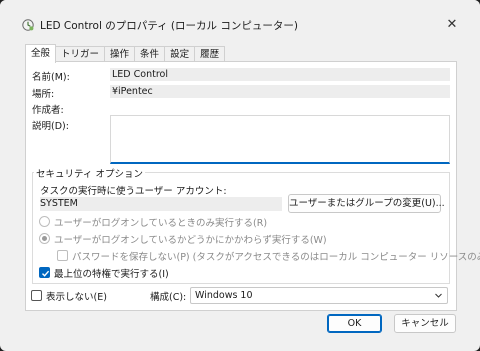 The height and width of the screenshot is (351, 480). Describe the element at coordinates (438, 295) in the screenshot. I see `chevron-down-icon` at that location.